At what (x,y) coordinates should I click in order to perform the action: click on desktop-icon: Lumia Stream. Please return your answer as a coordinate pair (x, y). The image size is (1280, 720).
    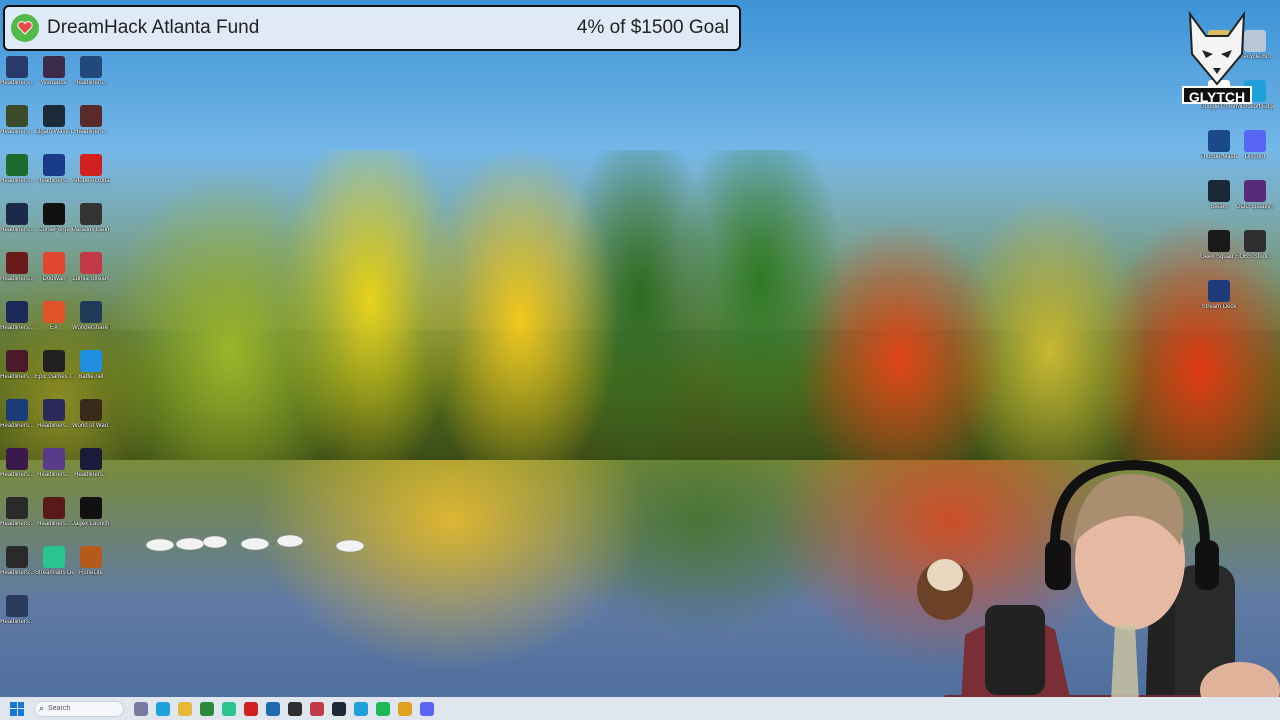
    Looking at the image, I should click on (91, 267).